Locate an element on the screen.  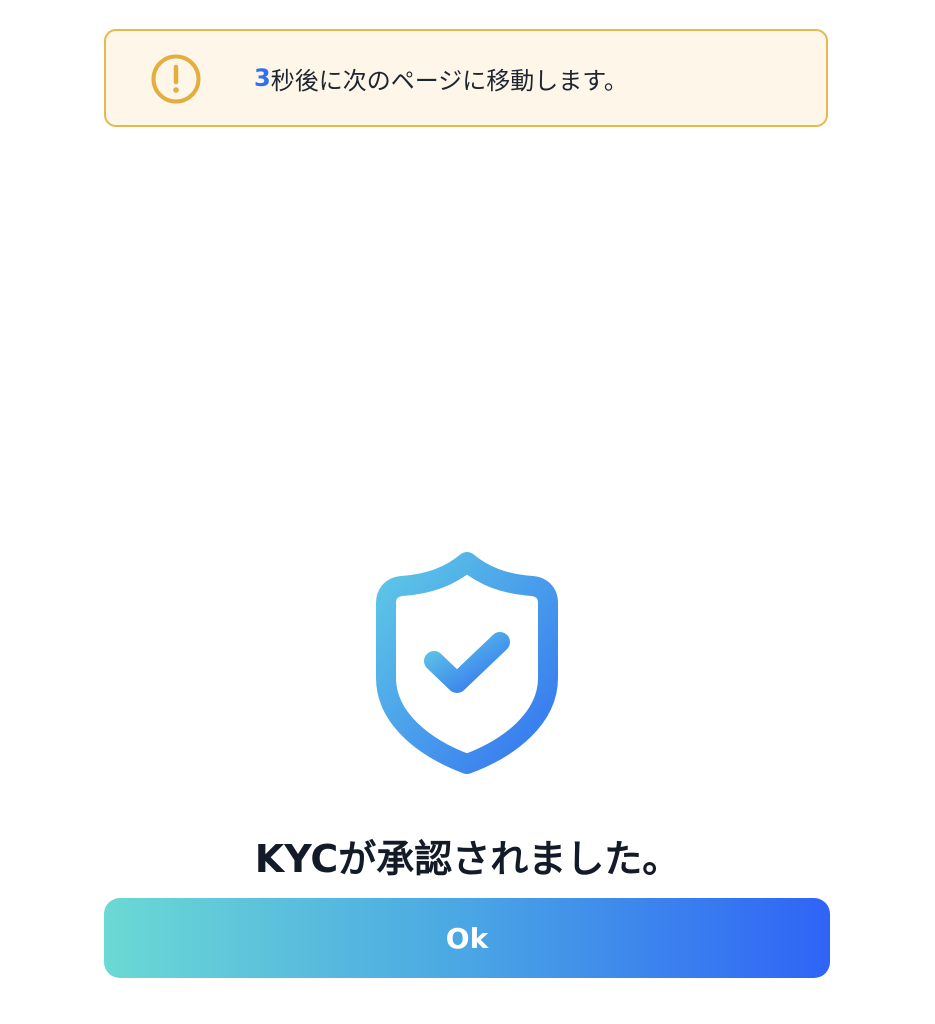
kyc-approved-heading: KYCが承認されました。 is located at coordinates (467, 859).